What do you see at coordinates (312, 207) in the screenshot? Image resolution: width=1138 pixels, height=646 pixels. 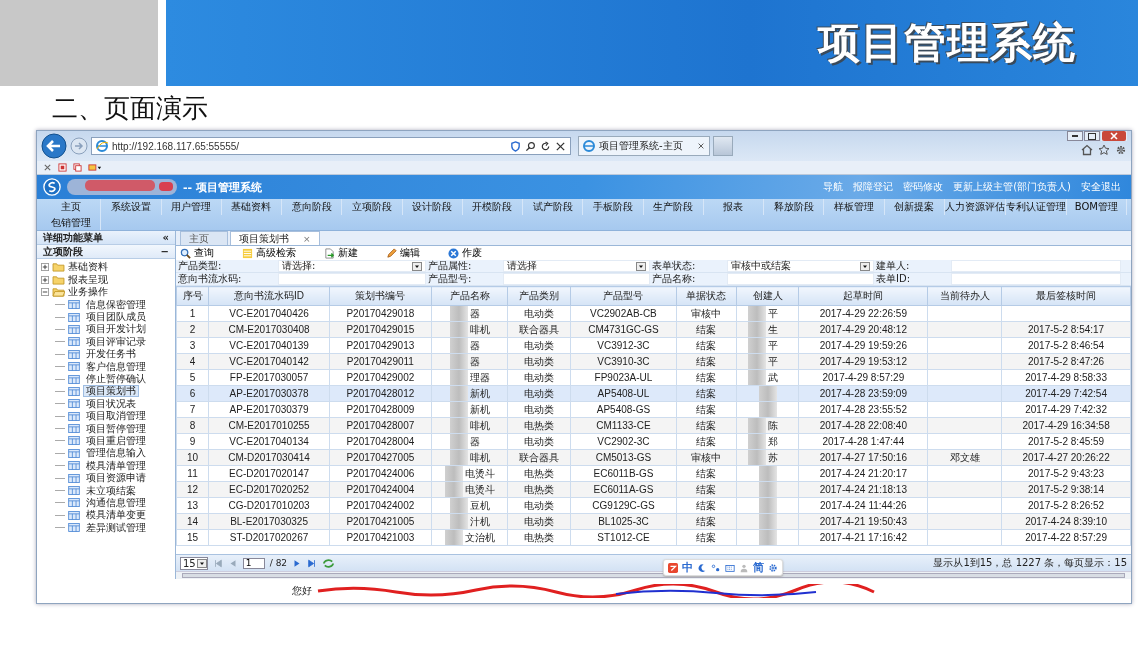 I see `nav-item: 意向阶段` at bounding box center [312, 207].